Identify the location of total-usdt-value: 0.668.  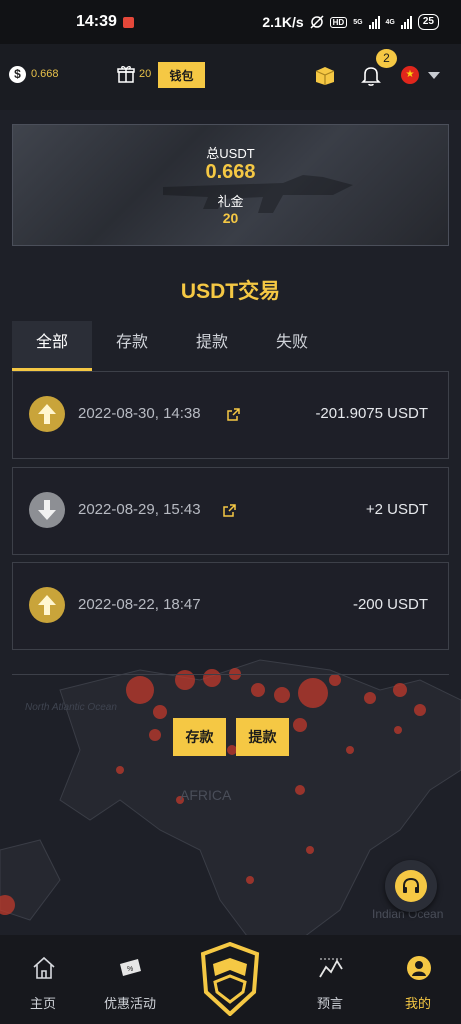
(230, 172).